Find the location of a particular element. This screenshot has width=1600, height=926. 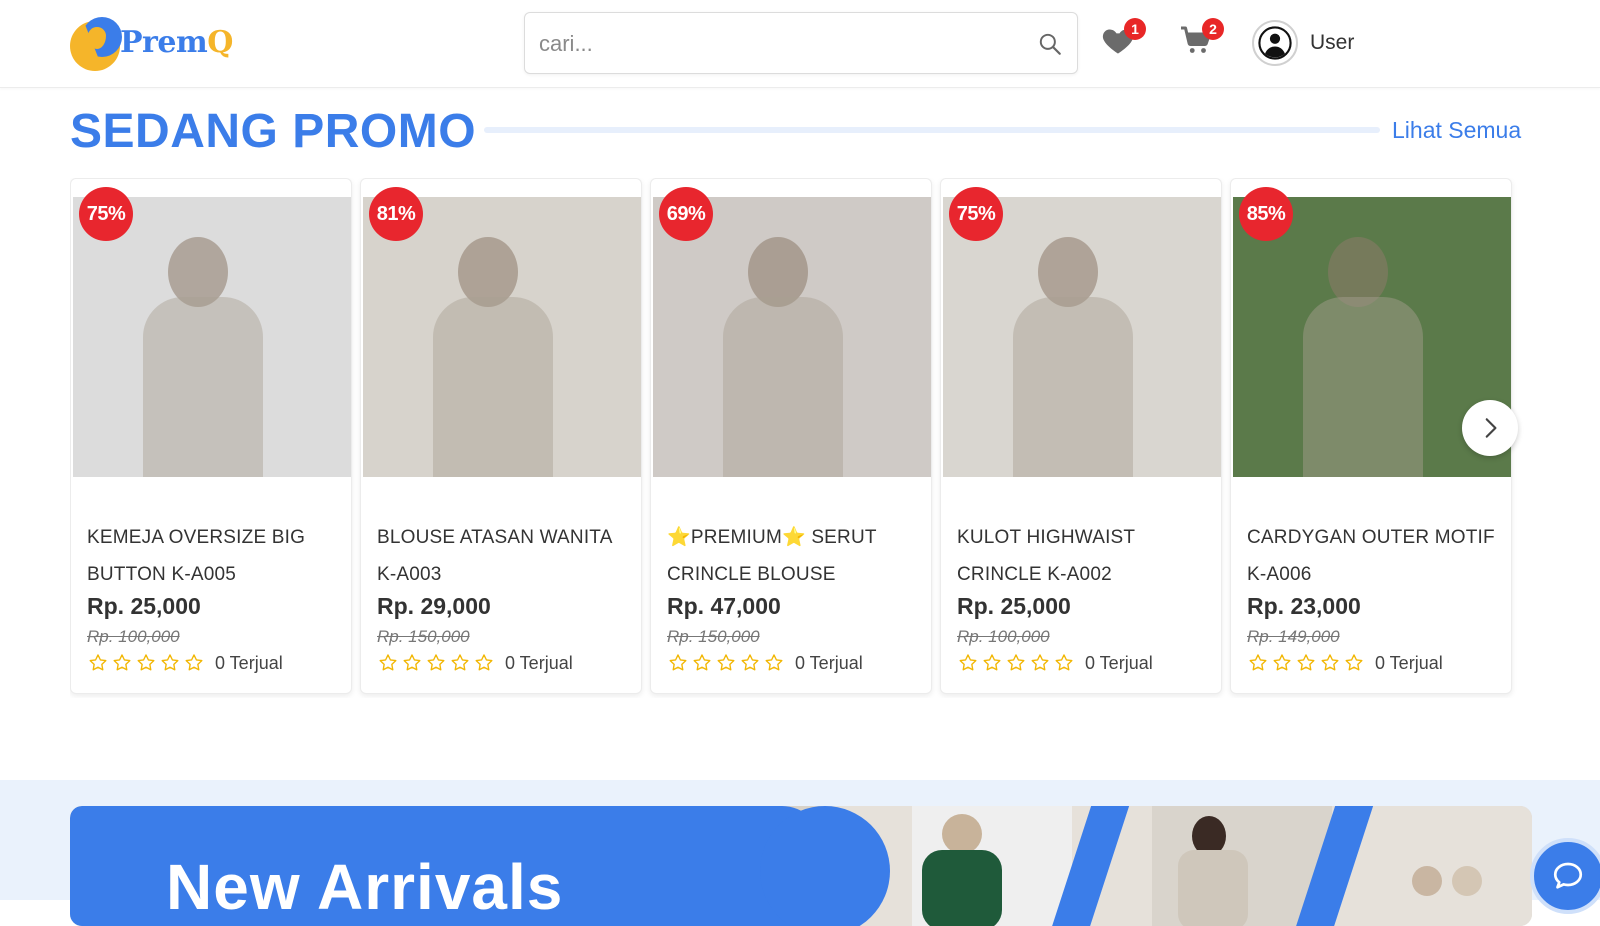

user-menu: User is located at coordinates (1303, 43).